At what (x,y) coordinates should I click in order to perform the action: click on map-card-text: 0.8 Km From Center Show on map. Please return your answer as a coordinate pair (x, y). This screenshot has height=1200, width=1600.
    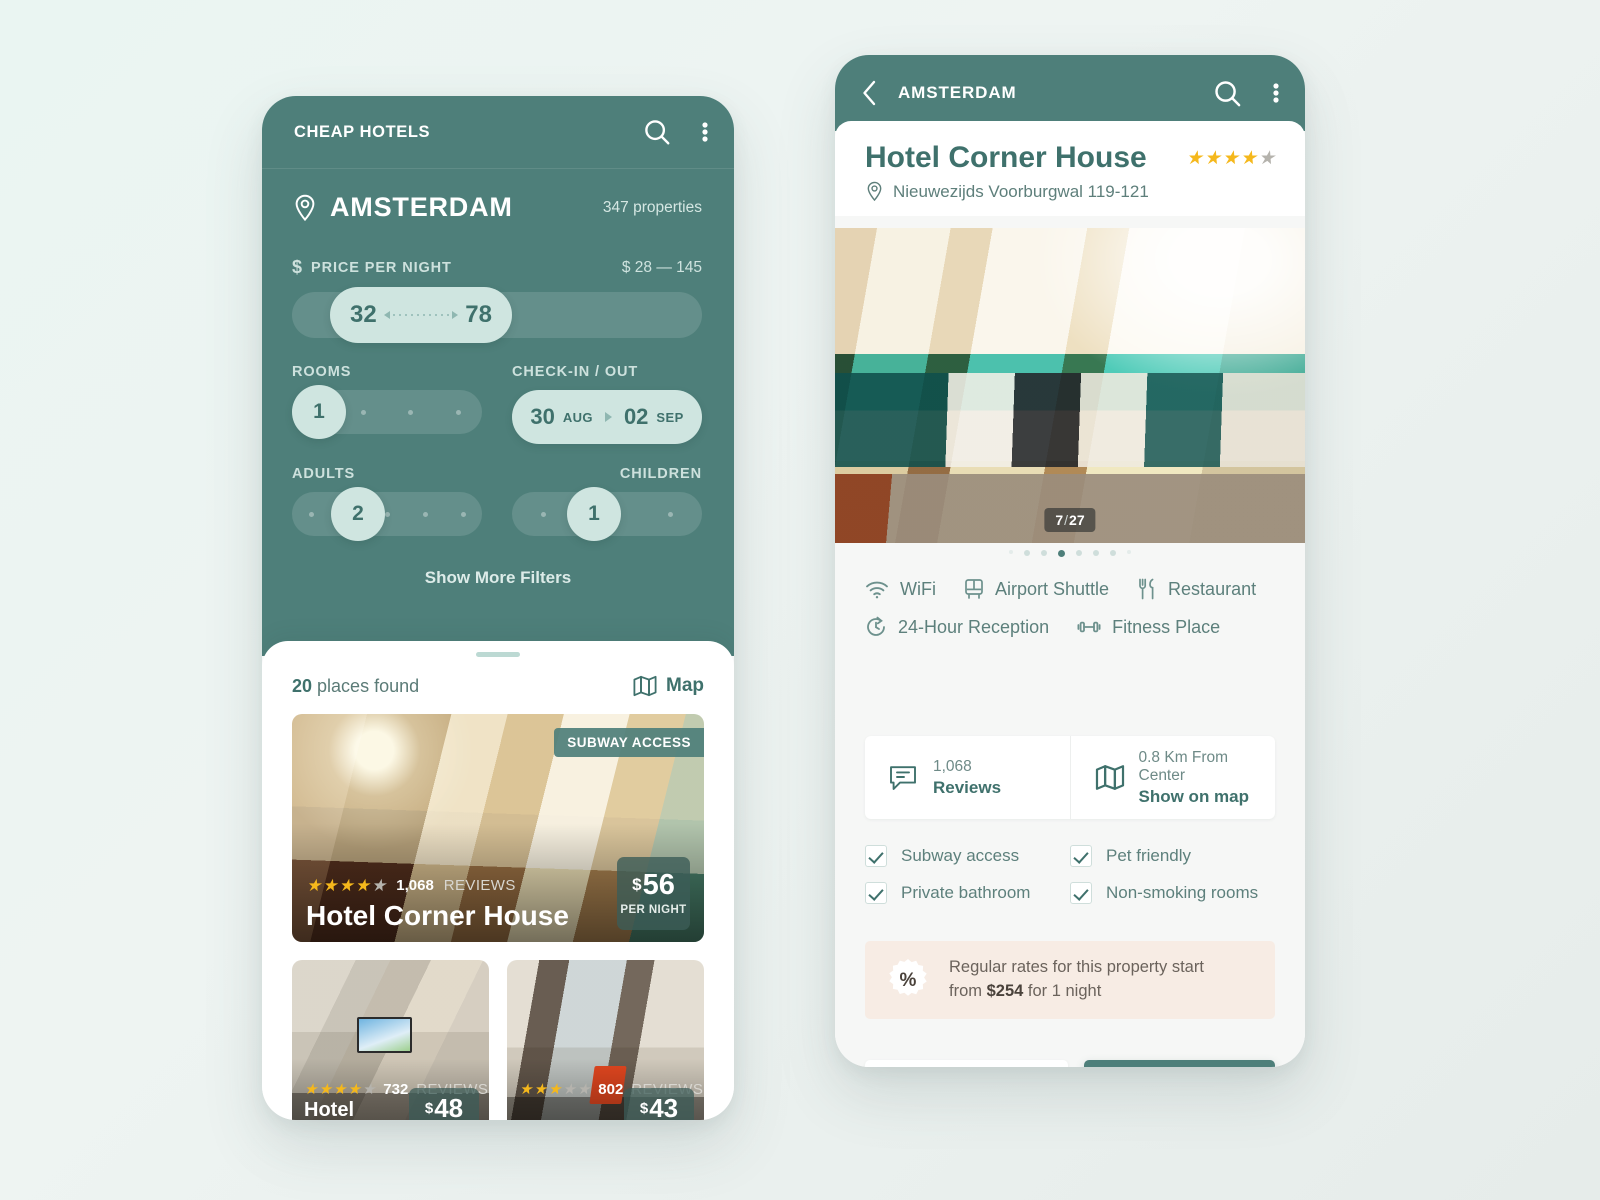
    Looking at the image, I should click on (1207, 778).